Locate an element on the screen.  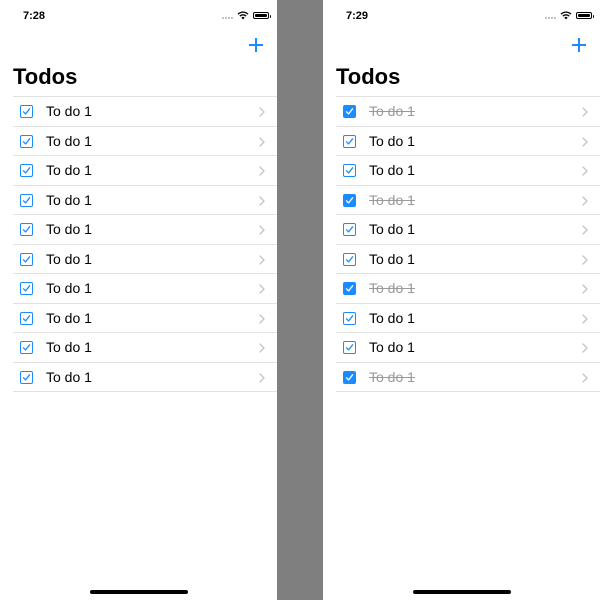
status-bar: 7:29 is located at coordinates (461, 16).